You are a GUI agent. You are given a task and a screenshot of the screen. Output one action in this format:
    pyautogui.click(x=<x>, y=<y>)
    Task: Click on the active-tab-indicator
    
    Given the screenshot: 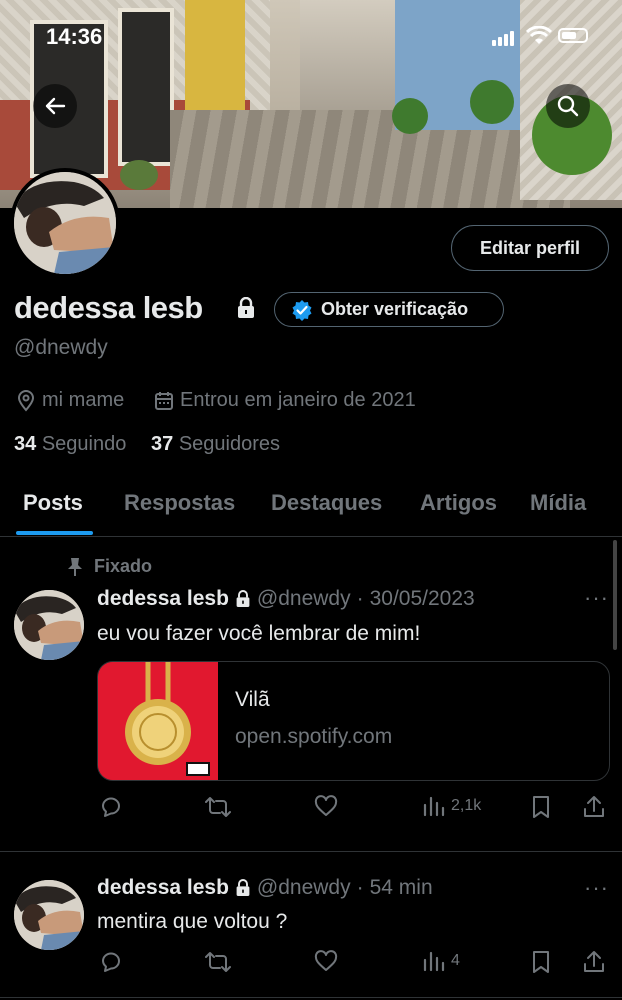 What is the action you would take?
    pyautogui.click(x=54, y=533)
    